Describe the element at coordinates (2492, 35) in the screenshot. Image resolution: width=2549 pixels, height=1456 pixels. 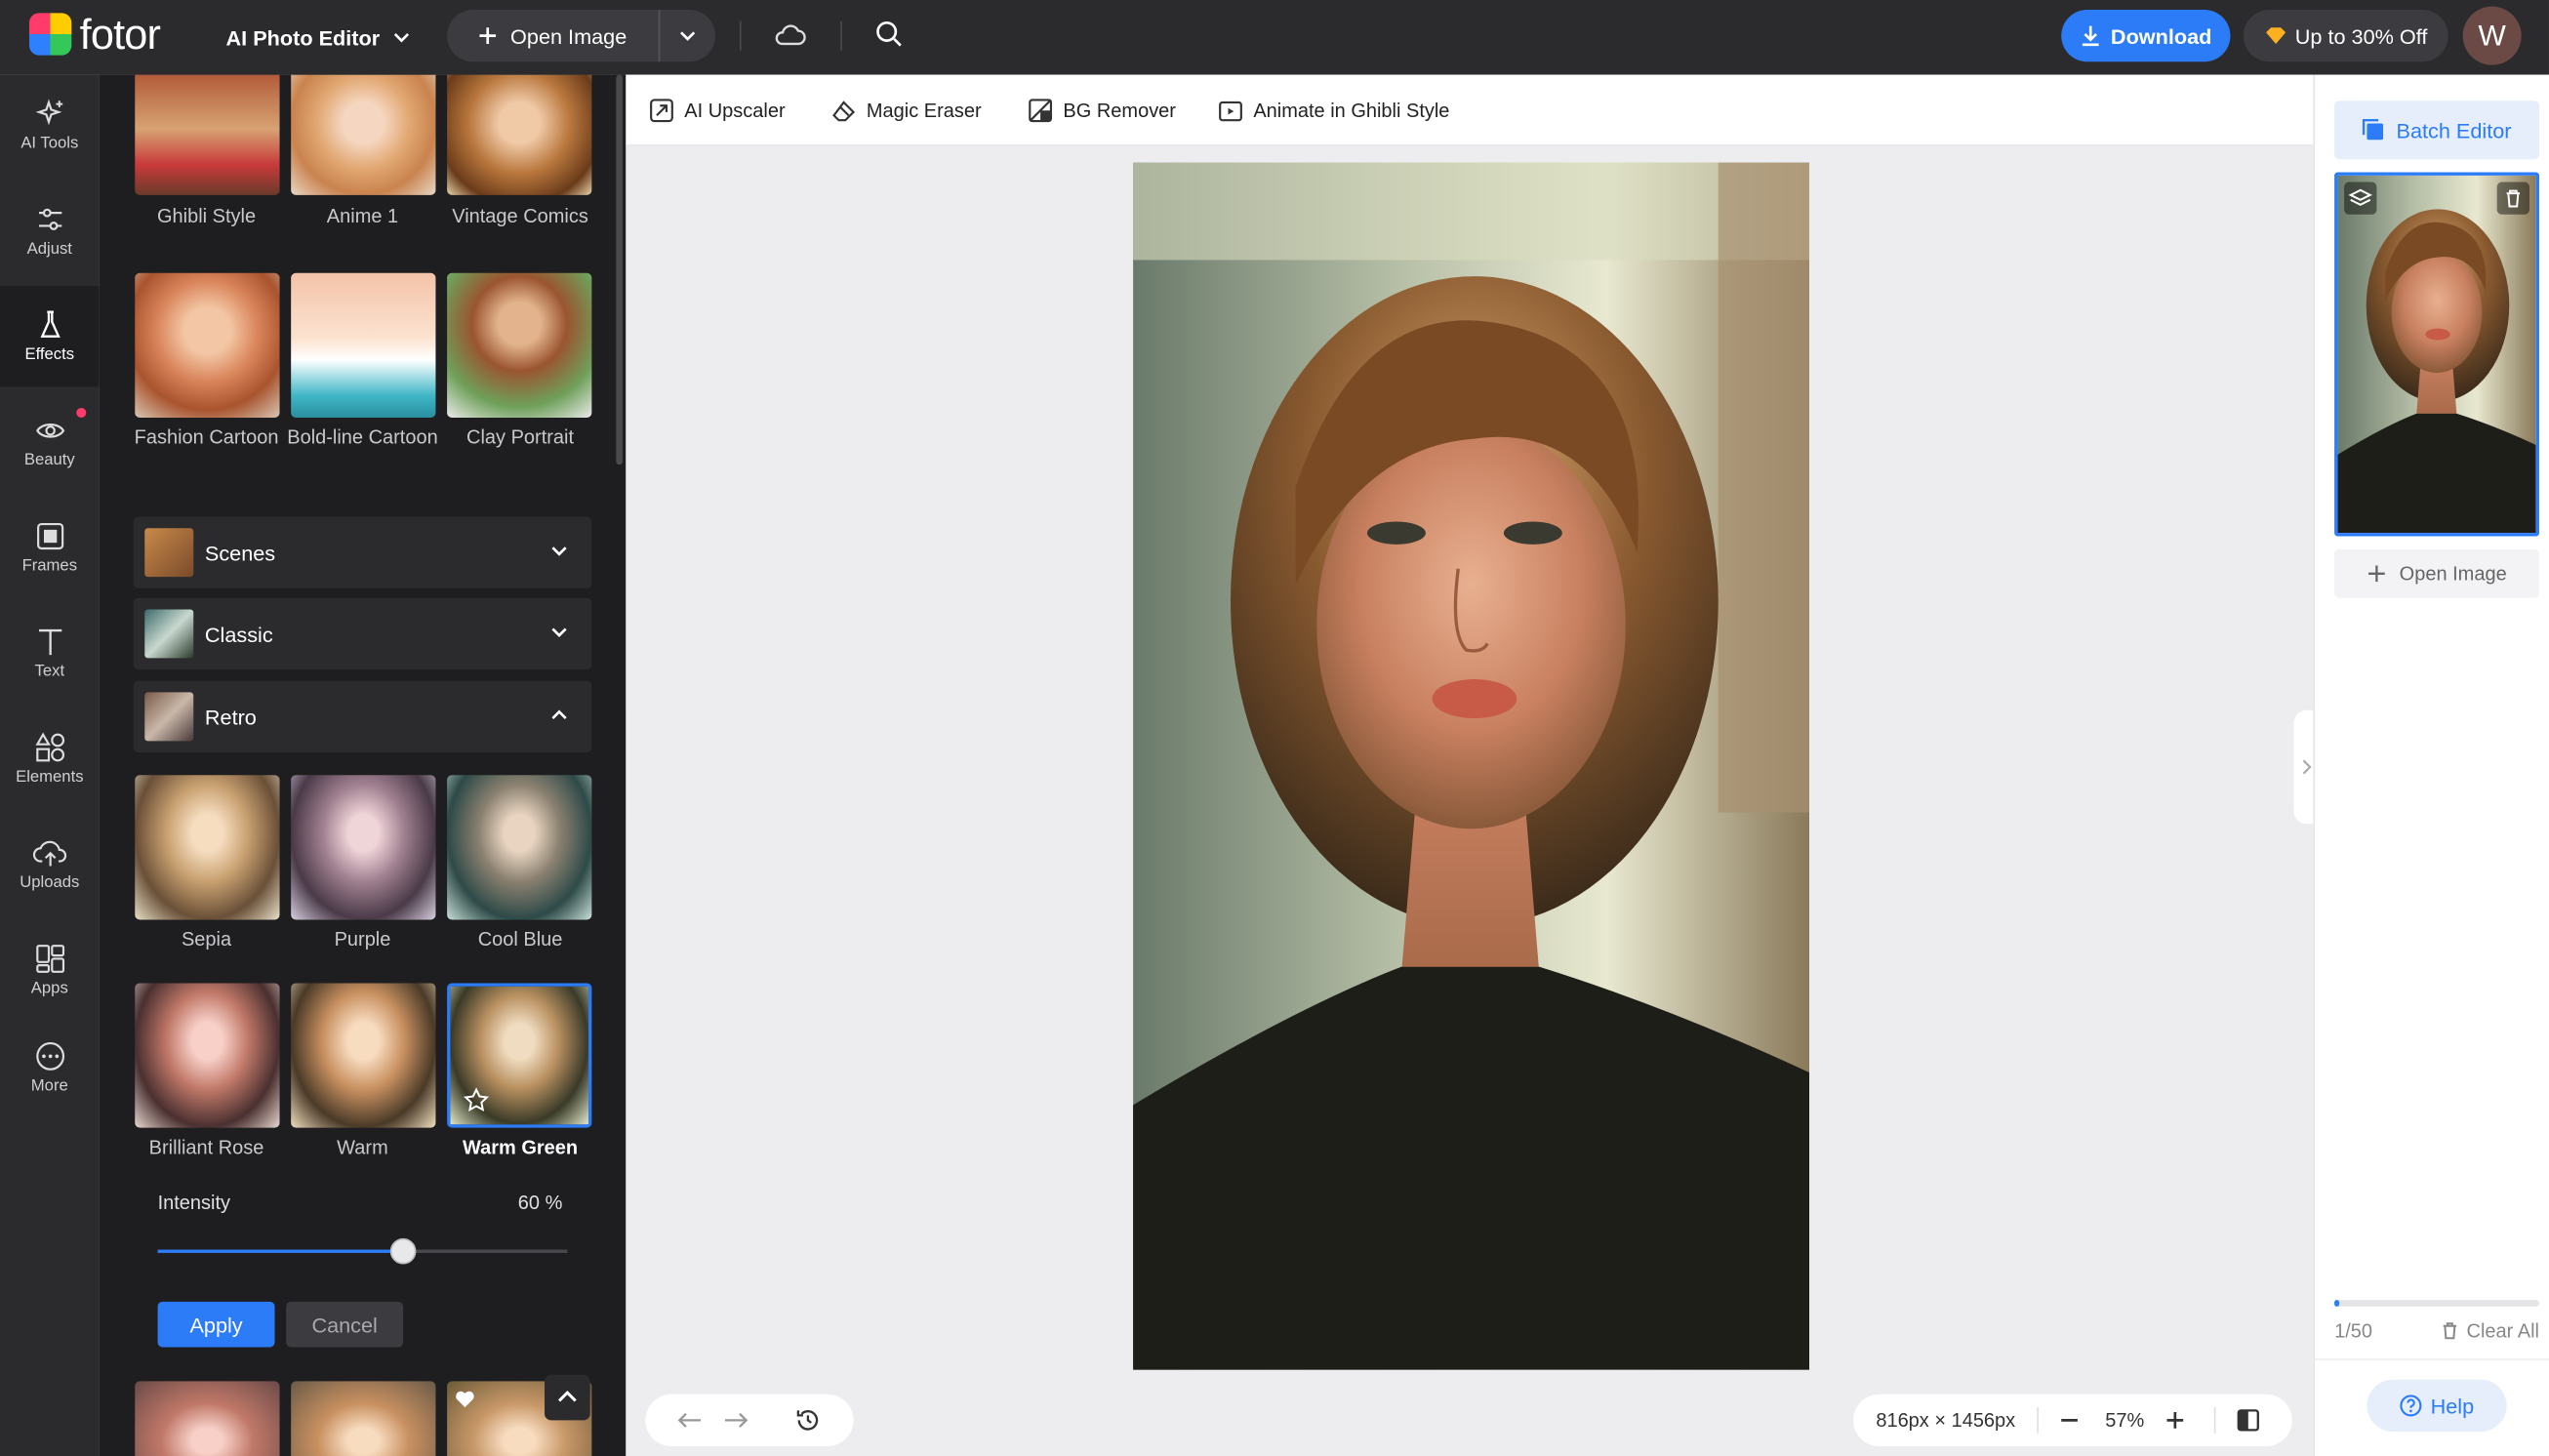
I see `avatar: W` at that location.